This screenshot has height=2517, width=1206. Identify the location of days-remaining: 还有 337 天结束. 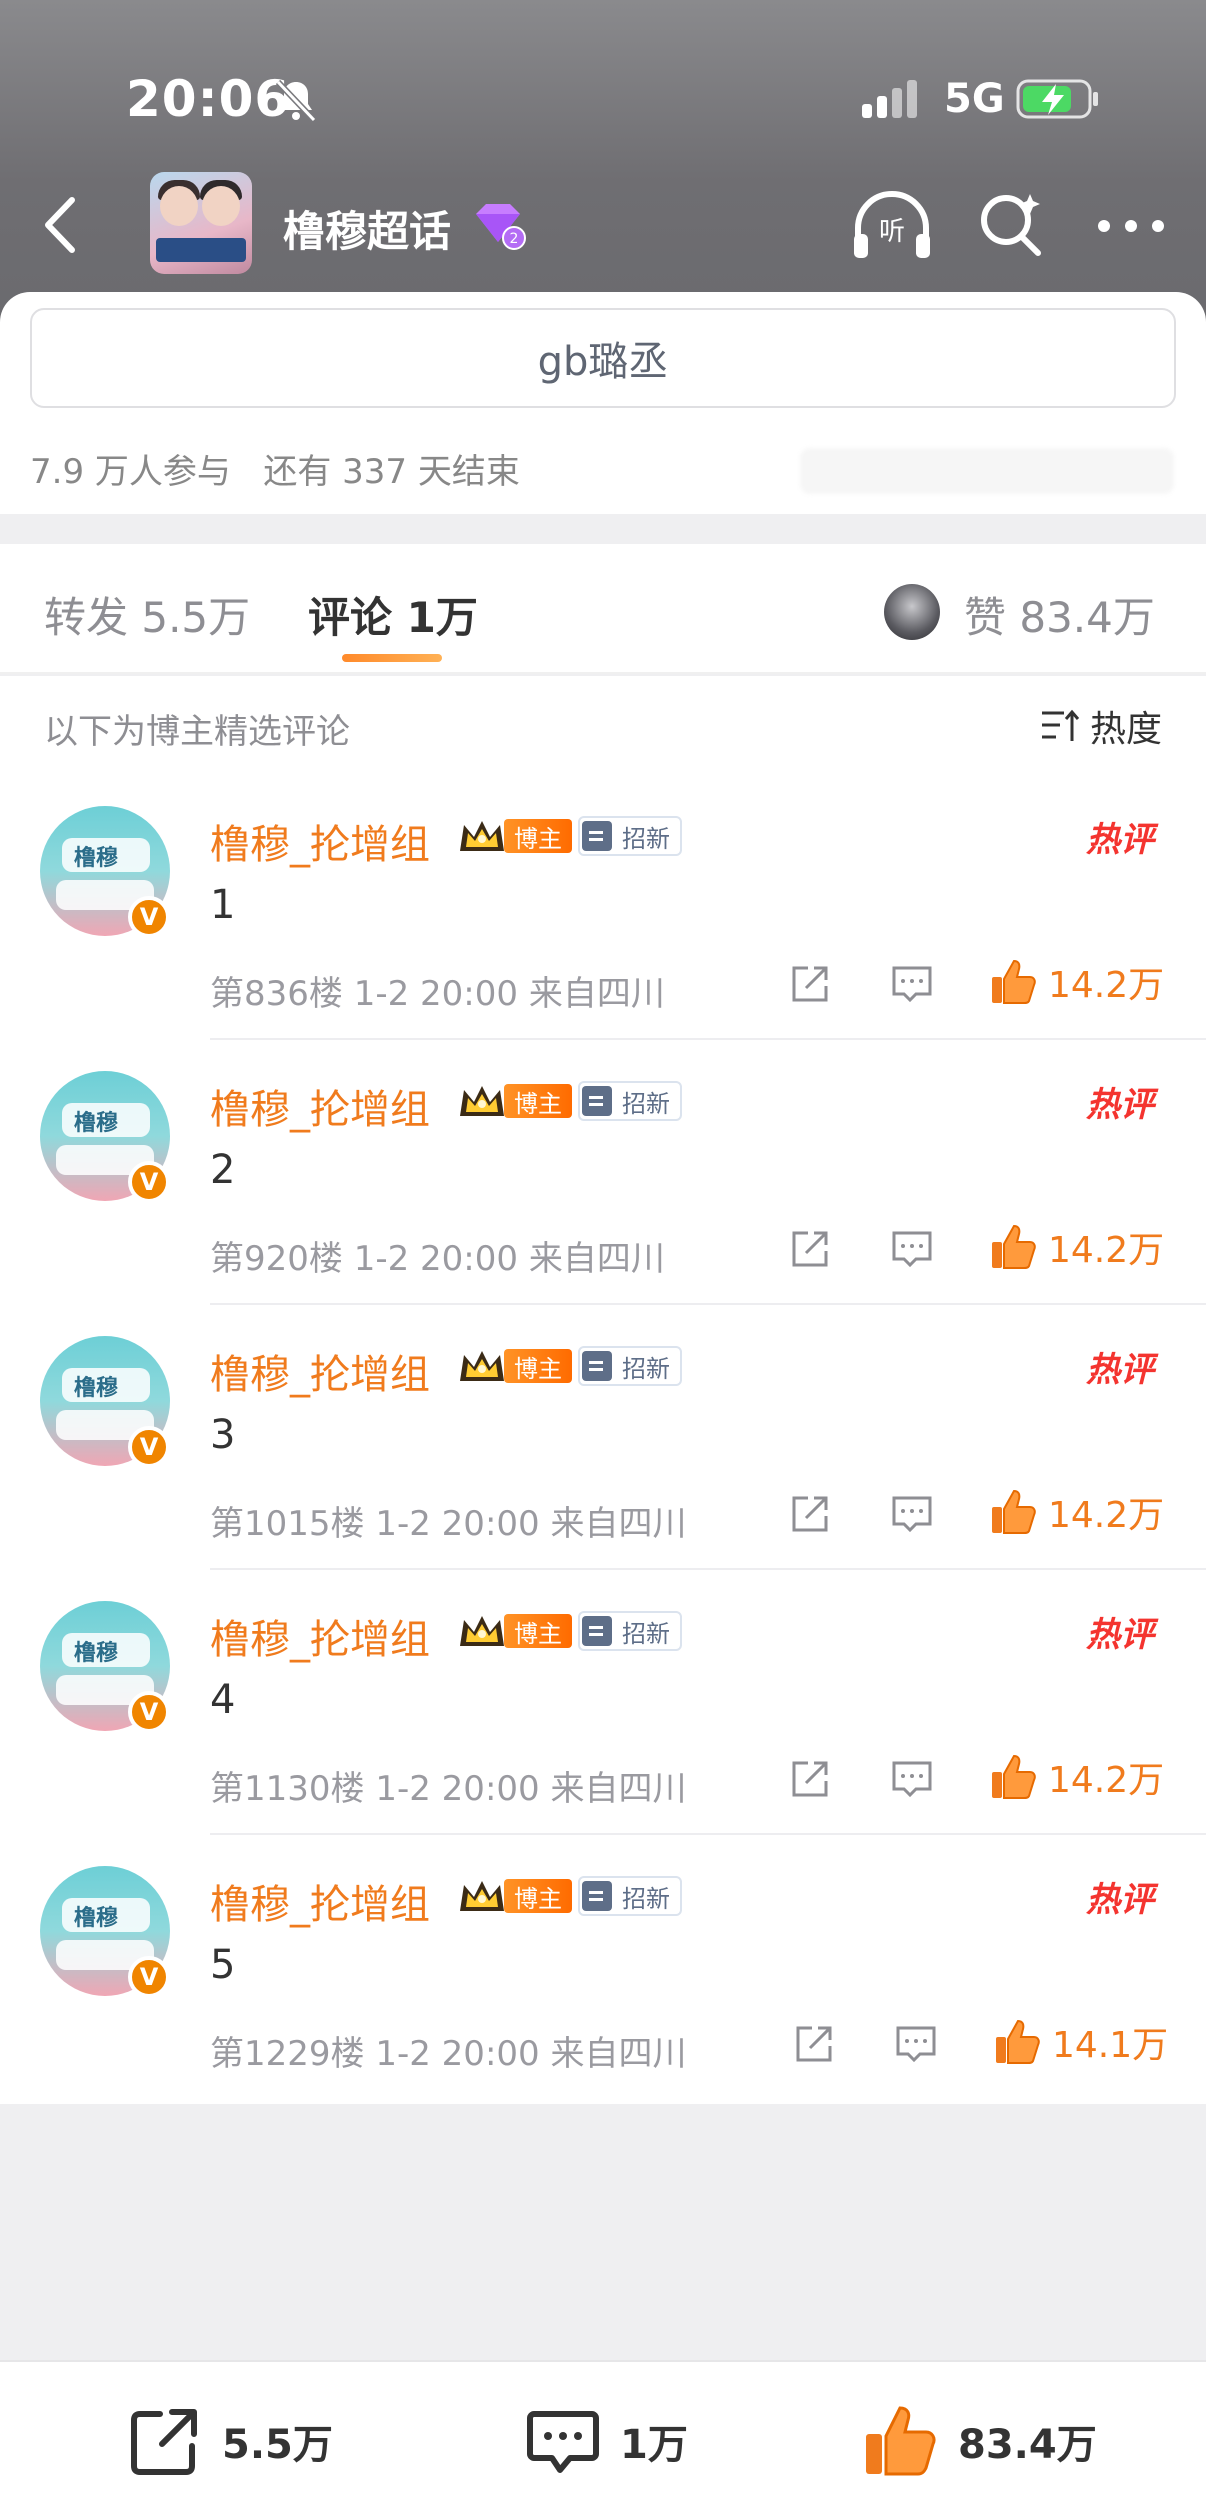
(391, 472).